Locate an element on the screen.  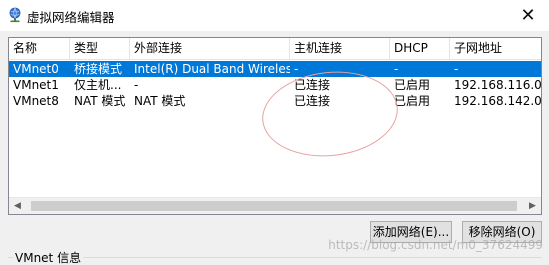
cell-type: NAT 模式 is located at coordinates (100, 101).